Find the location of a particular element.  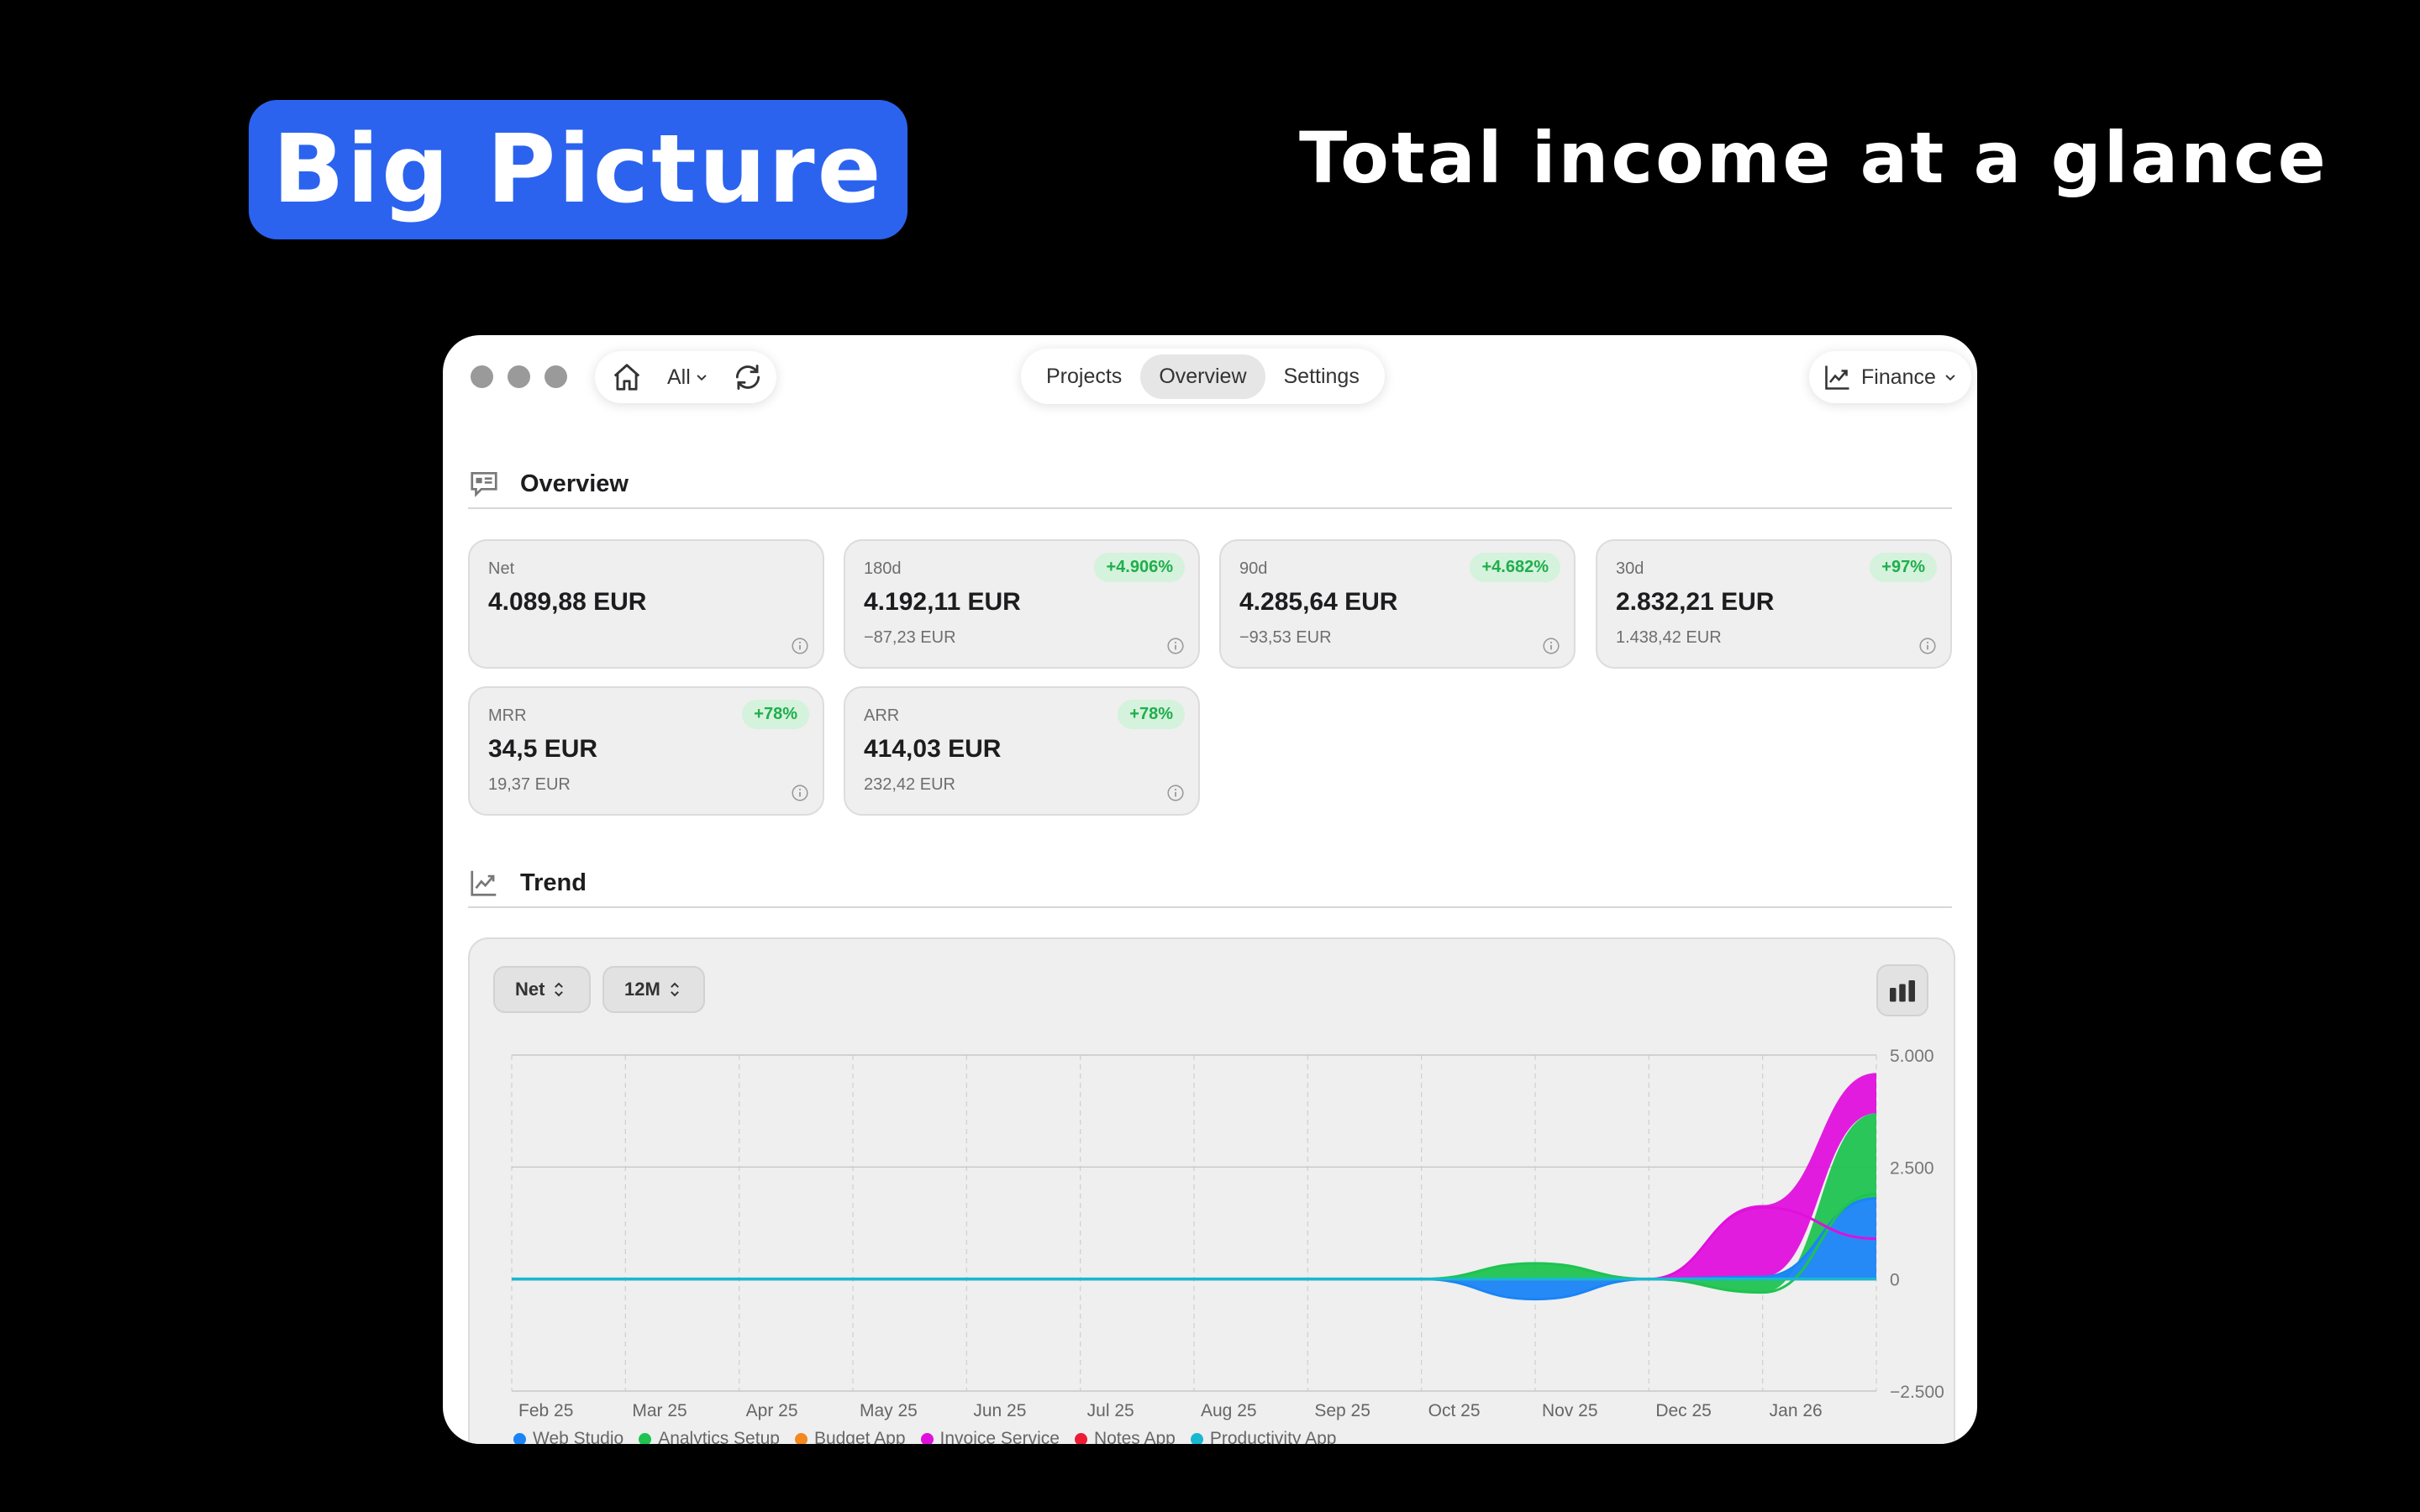

x-tick-label: Aug 25 is located at coordinates (1229, 1410).